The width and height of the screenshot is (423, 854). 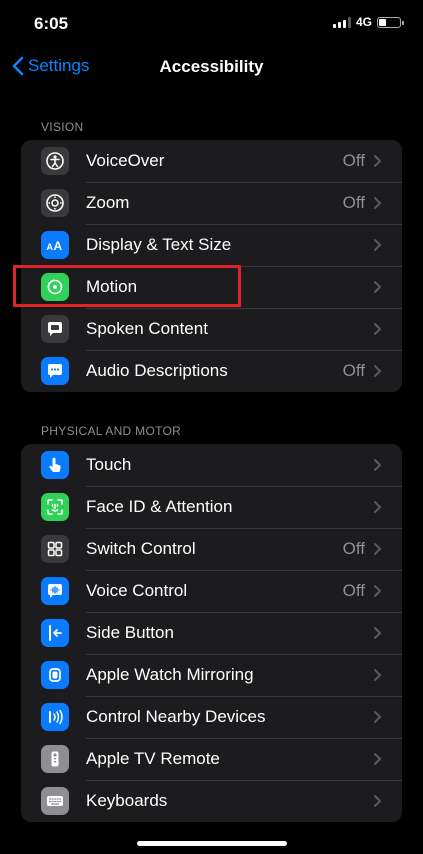 I want to click on signal-icon, so click(x=341, y=22).